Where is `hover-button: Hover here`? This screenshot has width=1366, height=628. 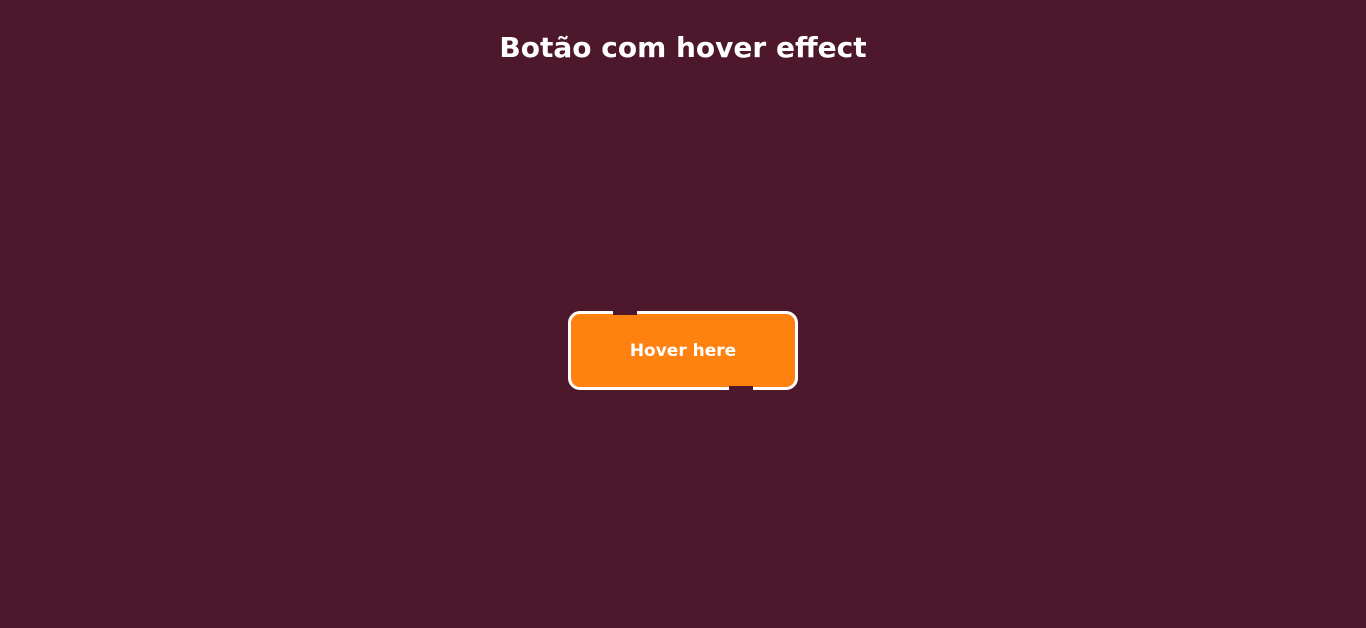
hover-button: Hover here is located at coordinates (683, 350).